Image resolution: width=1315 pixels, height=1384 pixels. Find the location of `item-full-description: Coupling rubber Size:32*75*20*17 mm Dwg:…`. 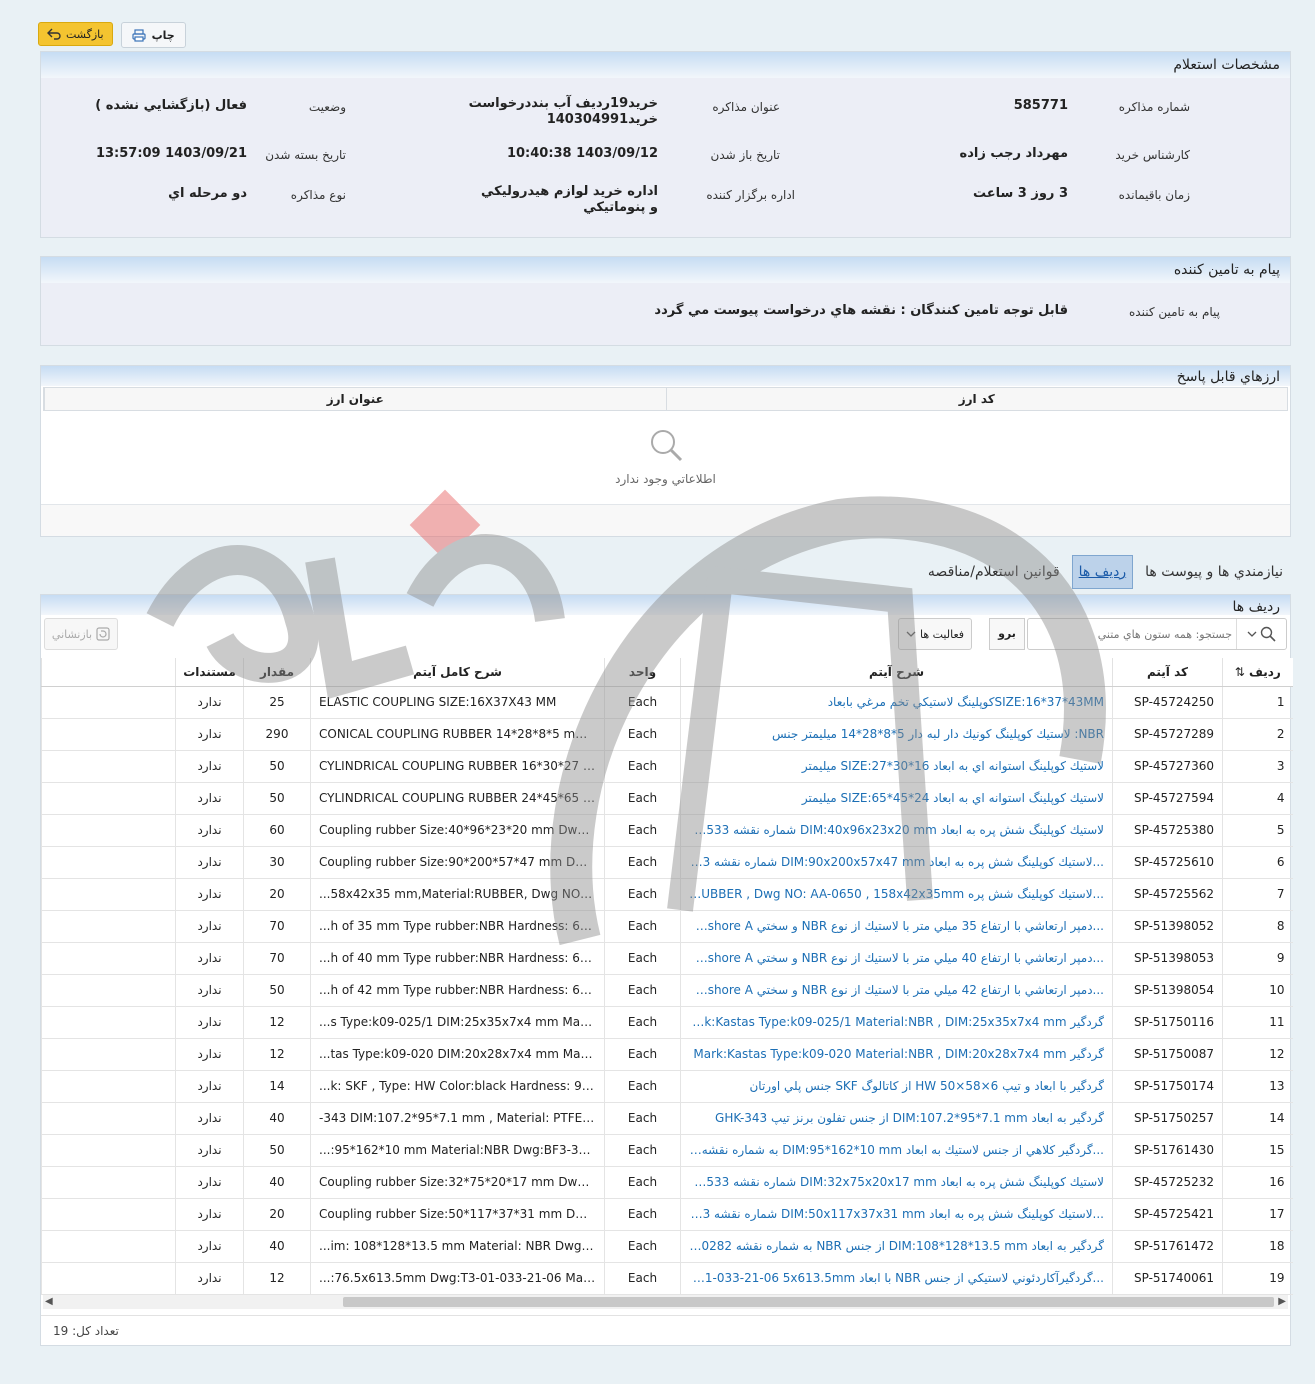

item-full-description: Coupling rubber Size:32*75*20*17 mm Dwg:… is located at coordinates (457, 1182).